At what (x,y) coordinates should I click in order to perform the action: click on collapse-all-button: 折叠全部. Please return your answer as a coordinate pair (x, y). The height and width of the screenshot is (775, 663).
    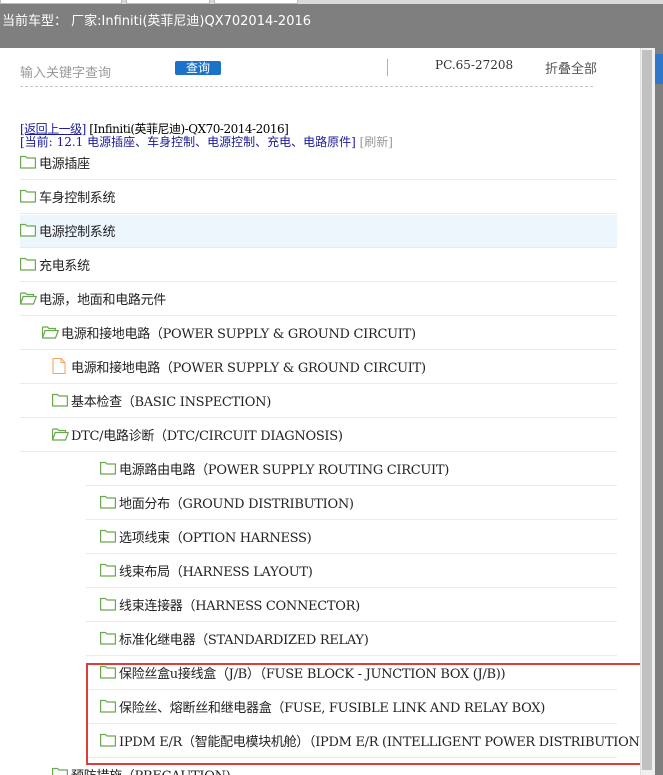
    Looking at the image, I should click on (571, 67).